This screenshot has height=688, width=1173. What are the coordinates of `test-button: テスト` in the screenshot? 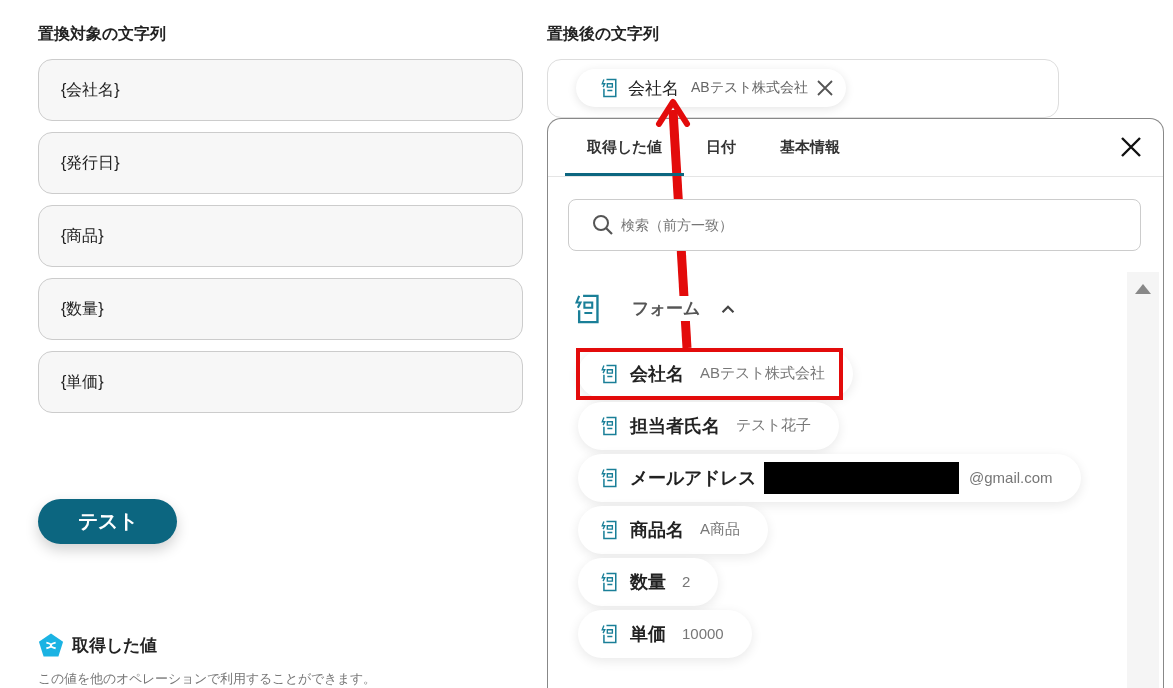 It's located at (107, 521).